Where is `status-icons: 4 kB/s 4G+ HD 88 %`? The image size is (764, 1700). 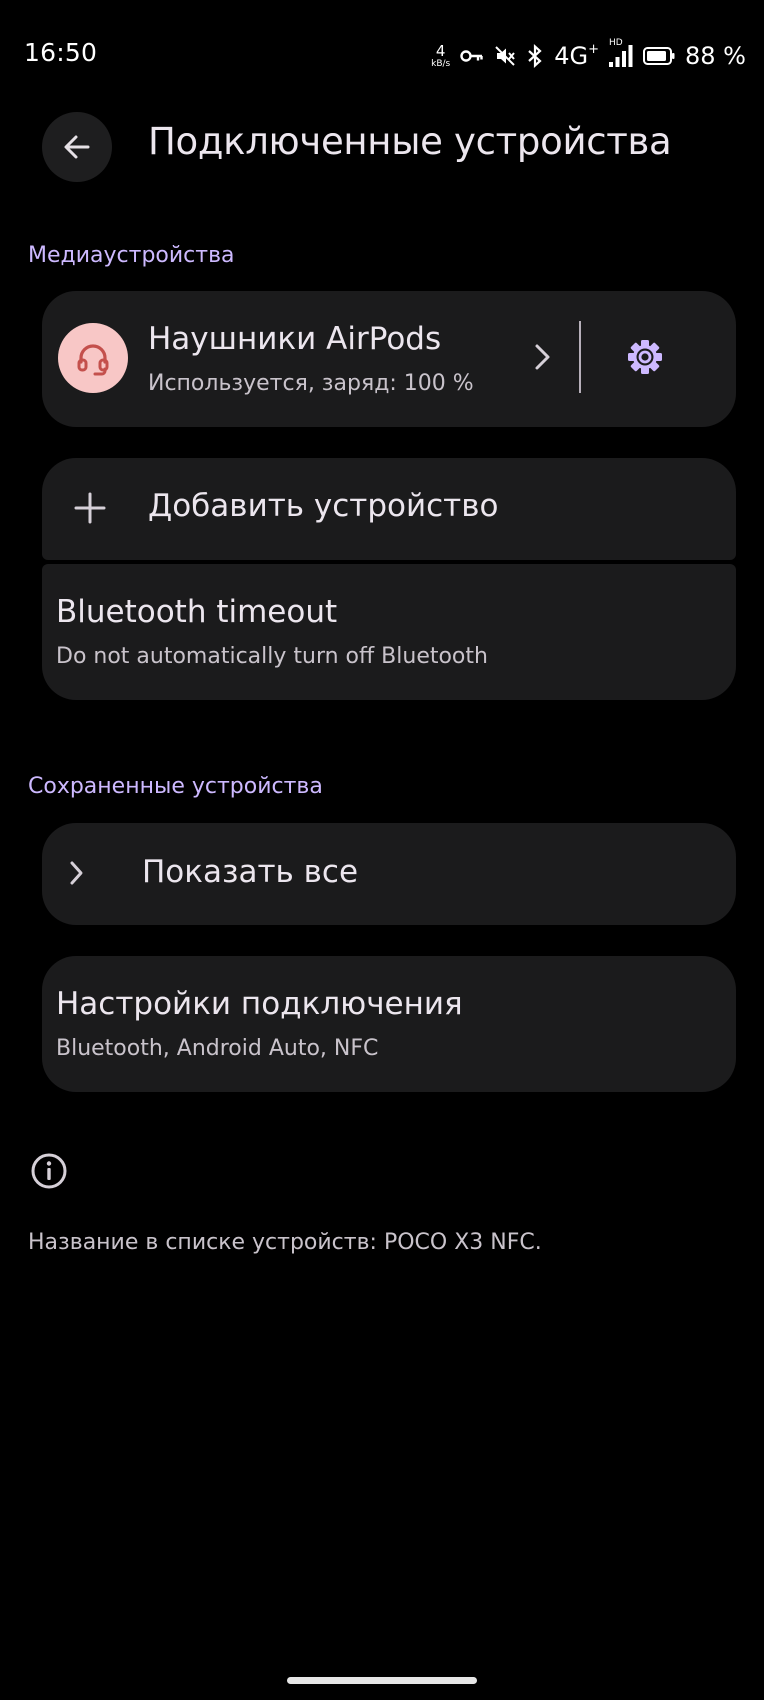
status-icons: 4 kB/s 4G+ HD 88 % is located at coordinates (588, 56).